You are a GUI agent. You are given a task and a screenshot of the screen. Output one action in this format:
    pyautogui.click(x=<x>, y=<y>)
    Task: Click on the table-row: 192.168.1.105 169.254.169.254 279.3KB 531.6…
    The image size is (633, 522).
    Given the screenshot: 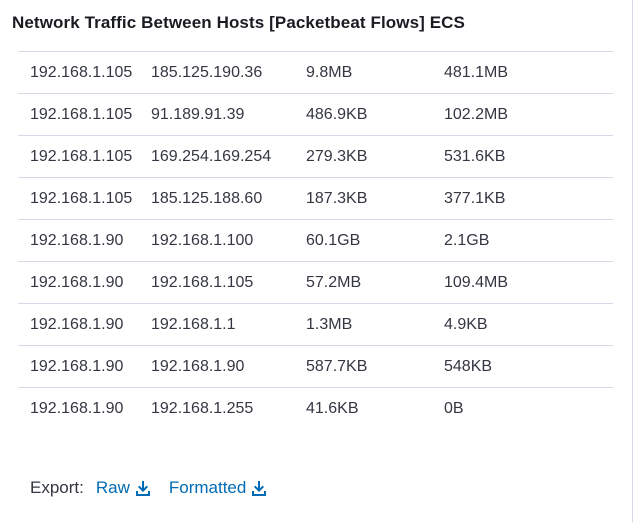 What is the action you would take?
    pyautogui.click(x=315, y=156)
    